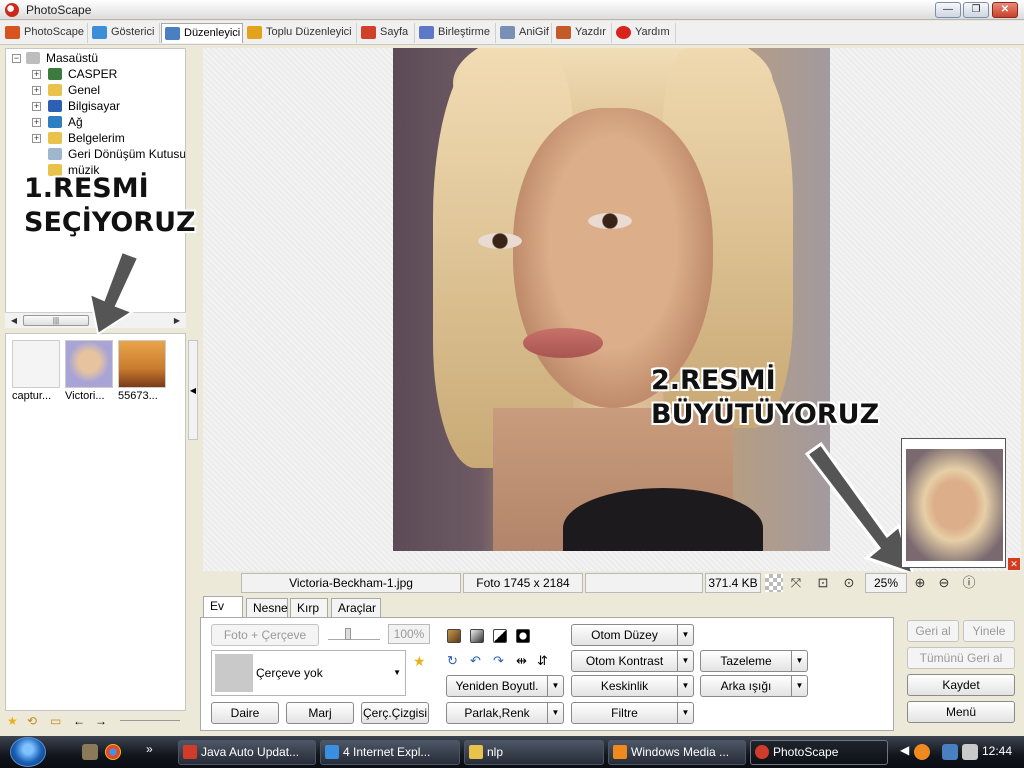  Describe the element at coordinates (796, 583) in the screenshot. I see `fit-screen-icon: ⤧` at that location.